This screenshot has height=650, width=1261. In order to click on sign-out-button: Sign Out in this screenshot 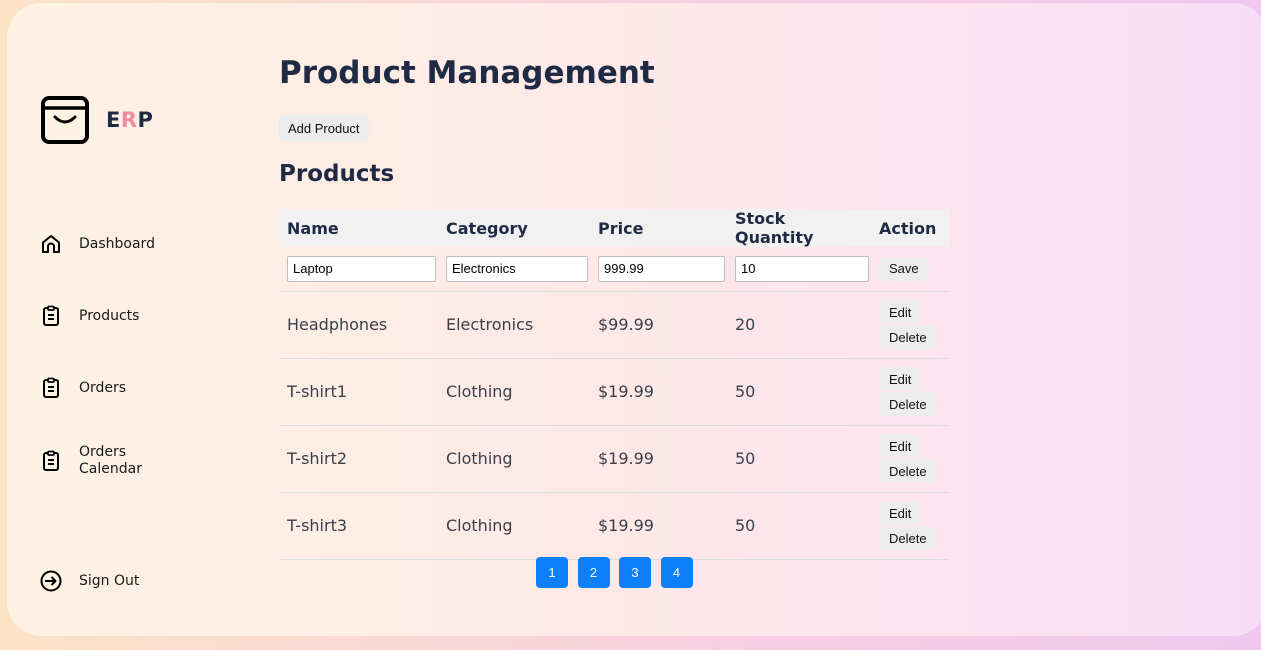, I will do `click(89, 581)`.